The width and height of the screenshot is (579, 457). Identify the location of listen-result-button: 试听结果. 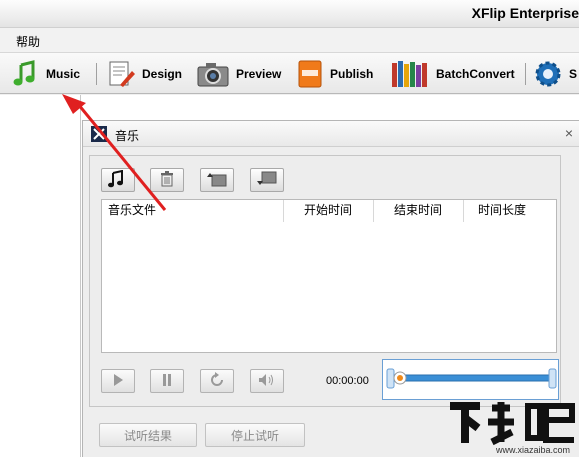
(148, 435).